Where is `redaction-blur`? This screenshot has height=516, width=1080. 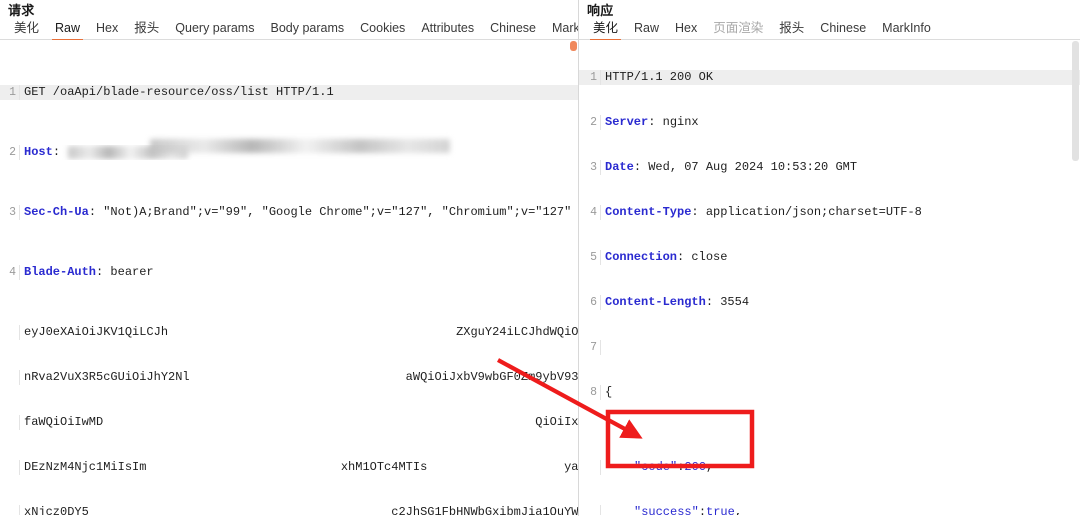 redaction-blur is located at coordinates (128, 152).